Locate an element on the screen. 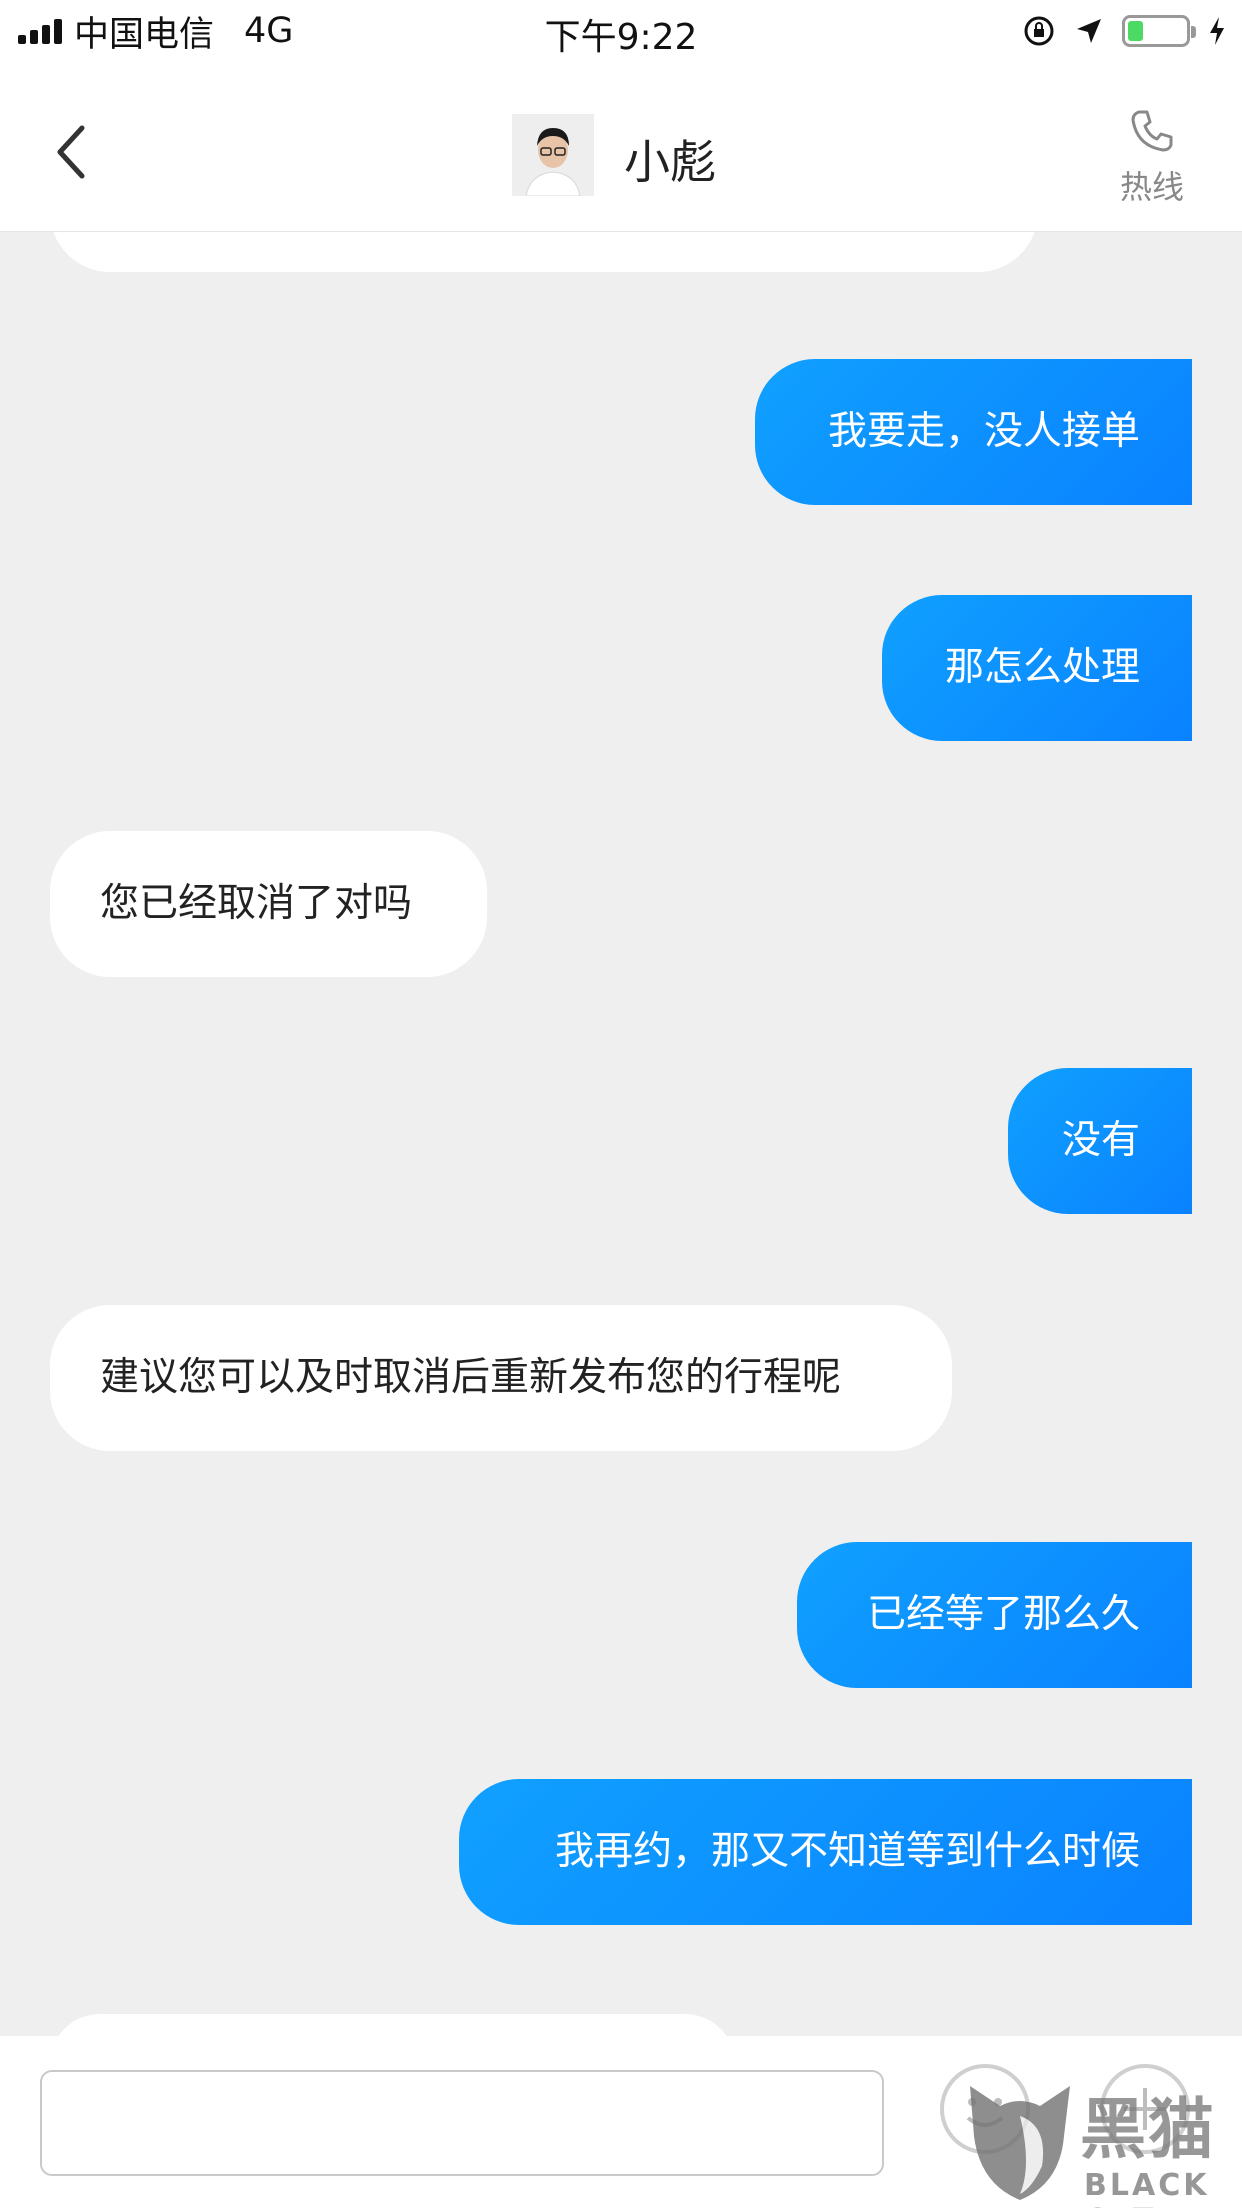  phone-icon is located at coordinates (1152, 131).